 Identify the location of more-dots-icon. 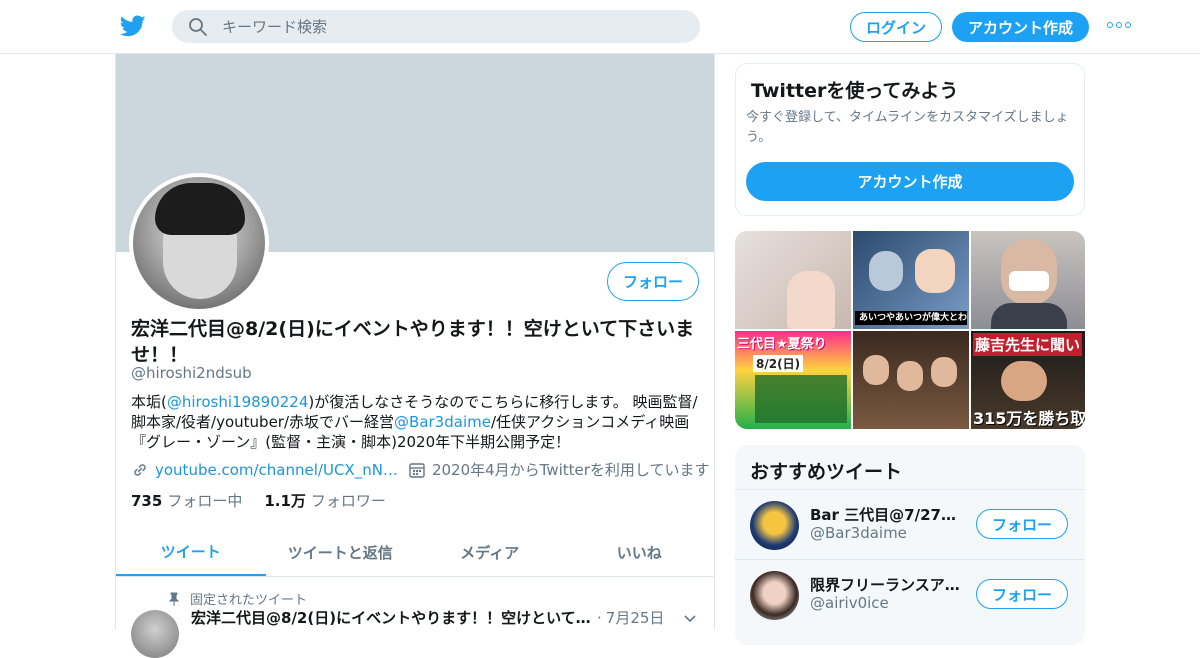
(1119, 27).